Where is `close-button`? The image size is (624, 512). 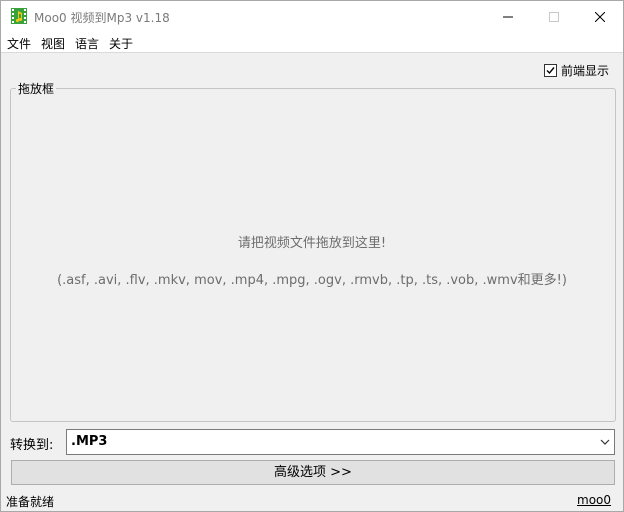 close-button is located at coordinates (600, 16).